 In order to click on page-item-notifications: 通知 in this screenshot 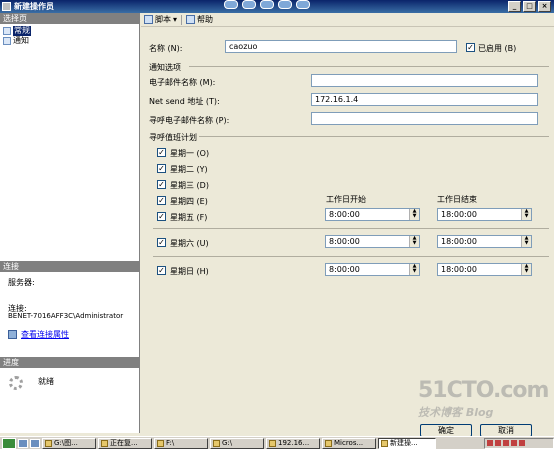, I will do `click(16, 41)`.